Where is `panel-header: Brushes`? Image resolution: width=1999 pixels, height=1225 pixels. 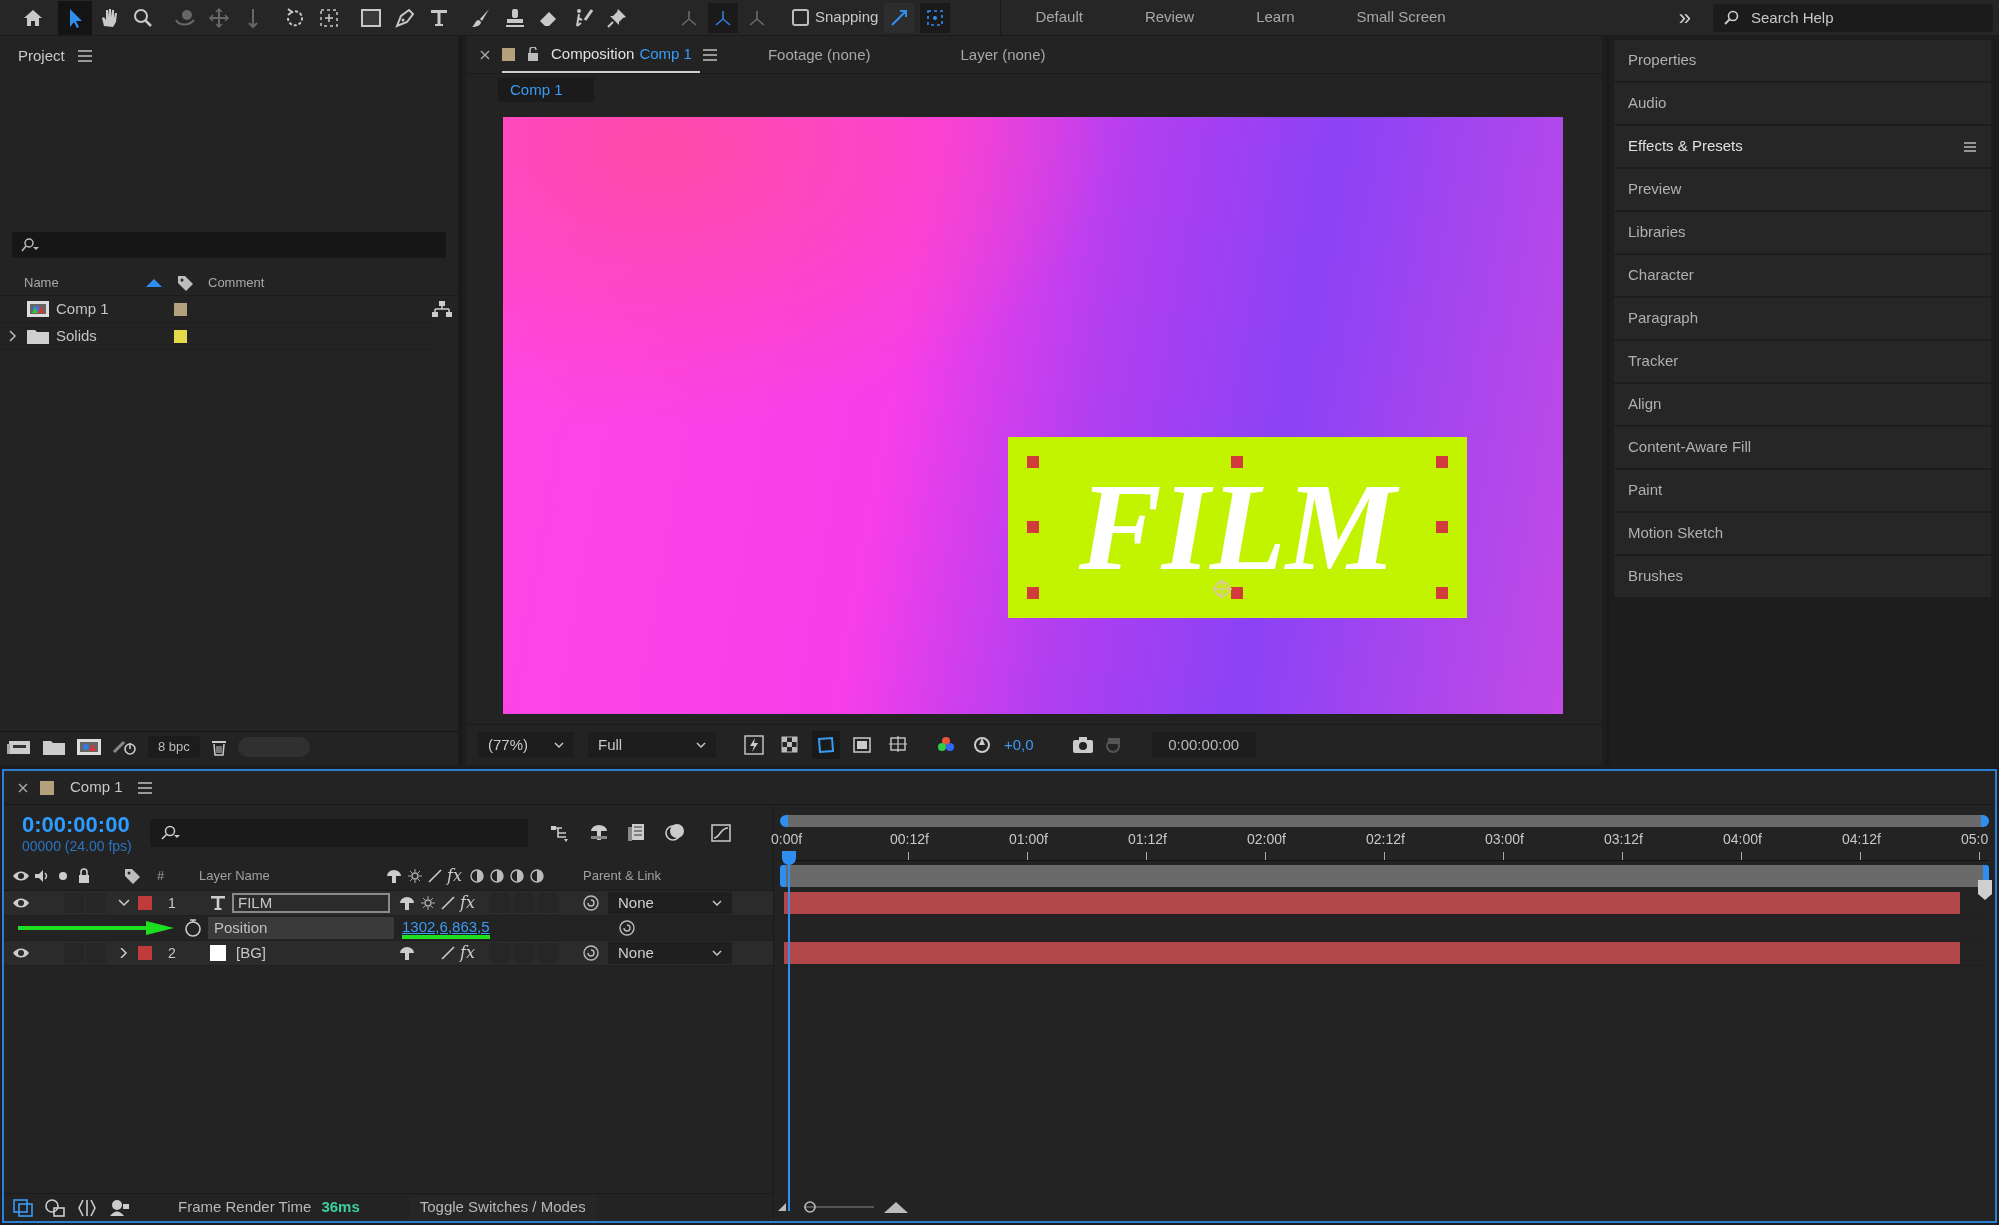
panel-header: Brushes is located at coordinates (1802, 576).